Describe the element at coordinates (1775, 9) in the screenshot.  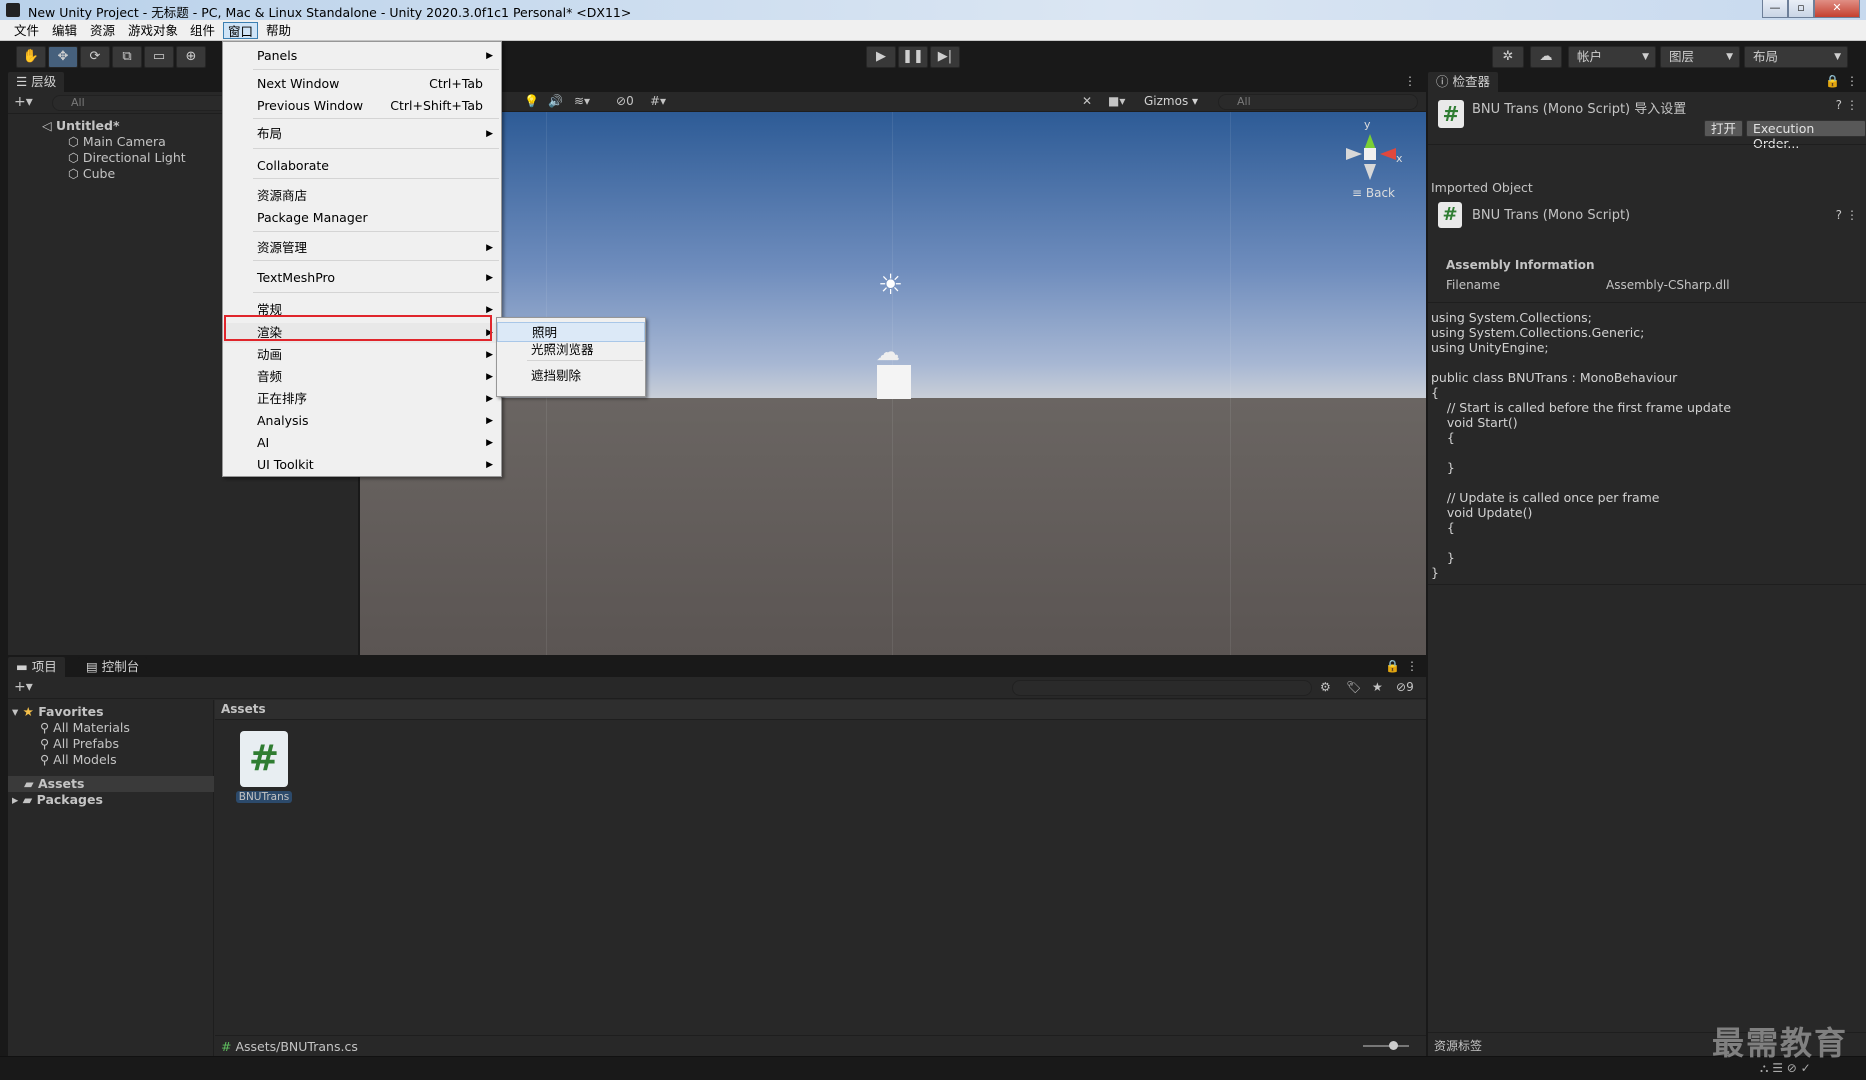
I see `minimize-button: —` at that location.